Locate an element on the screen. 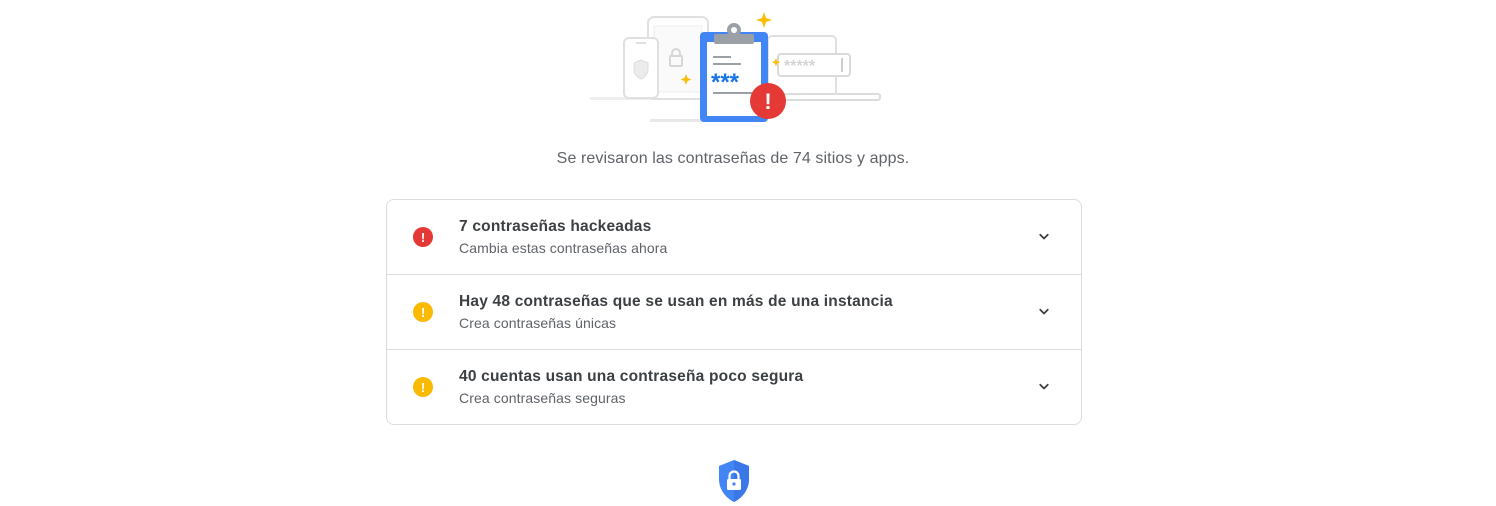 The image size is (1496, 506). issue-subtitle: Crea contraseñas únicas is located at coordinates (538, 323).